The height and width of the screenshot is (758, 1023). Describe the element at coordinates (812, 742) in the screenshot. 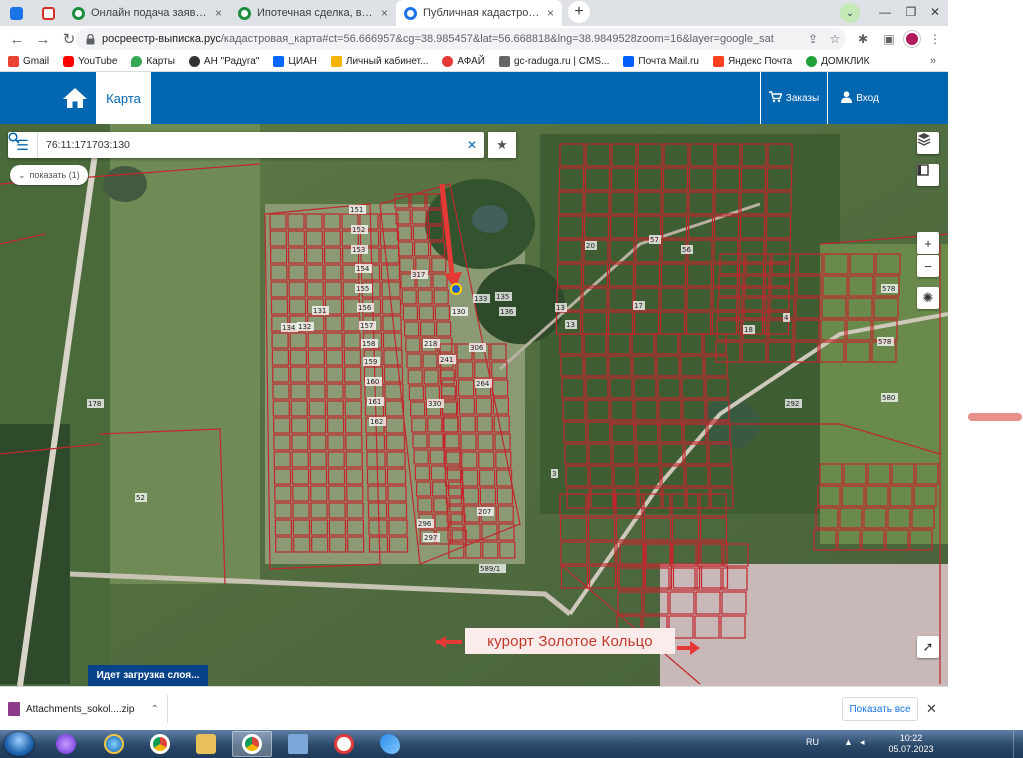

I see `language-indicator: RU` at that location.